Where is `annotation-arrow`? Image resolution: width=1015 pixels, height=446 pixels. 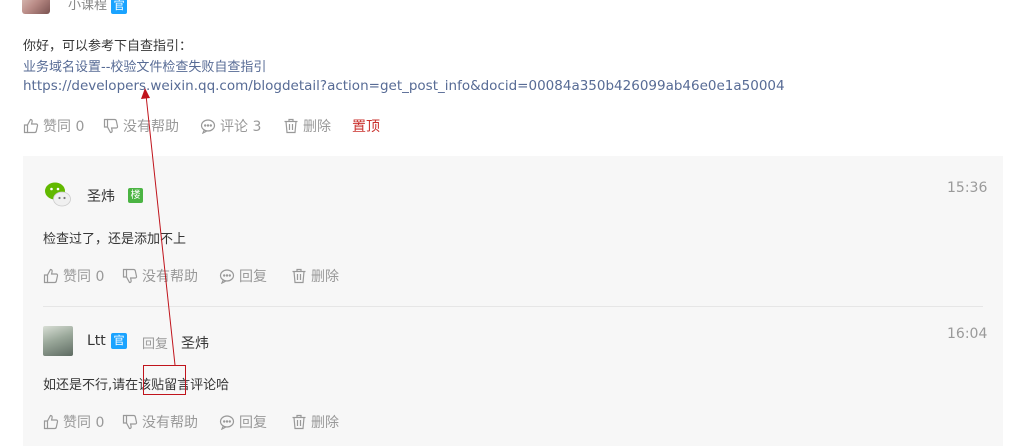 annotation-arrow is located at coordinates (158, 227).